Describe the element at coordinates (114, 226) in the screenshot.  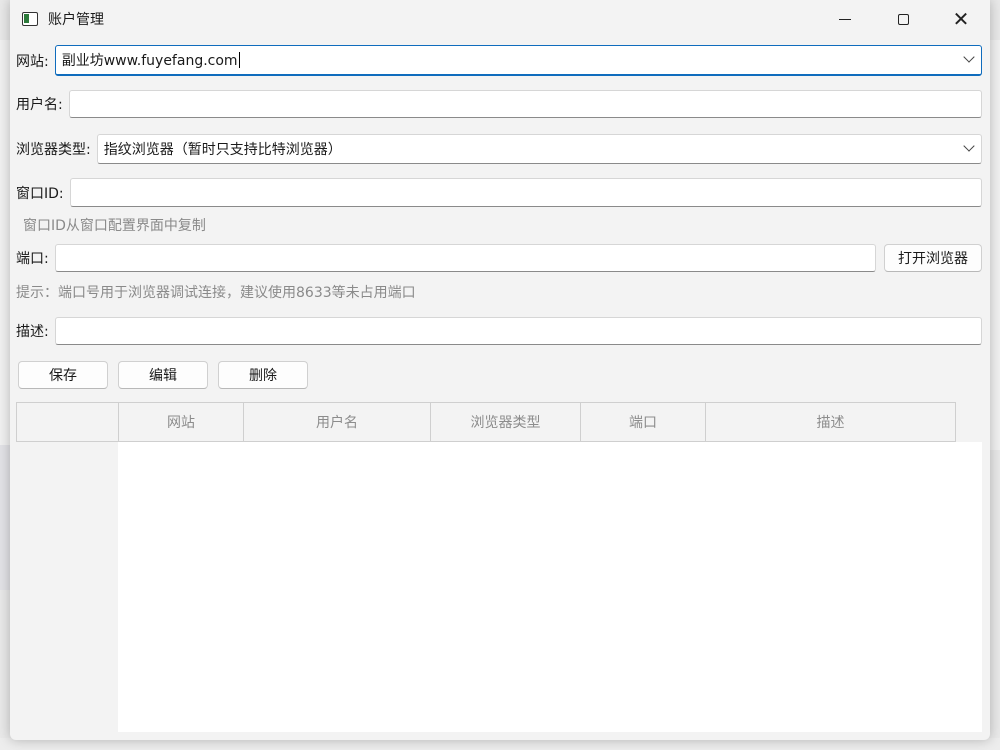
I see `window-id-hint: 窗口ID从窗口配置界面中复制` at that location.